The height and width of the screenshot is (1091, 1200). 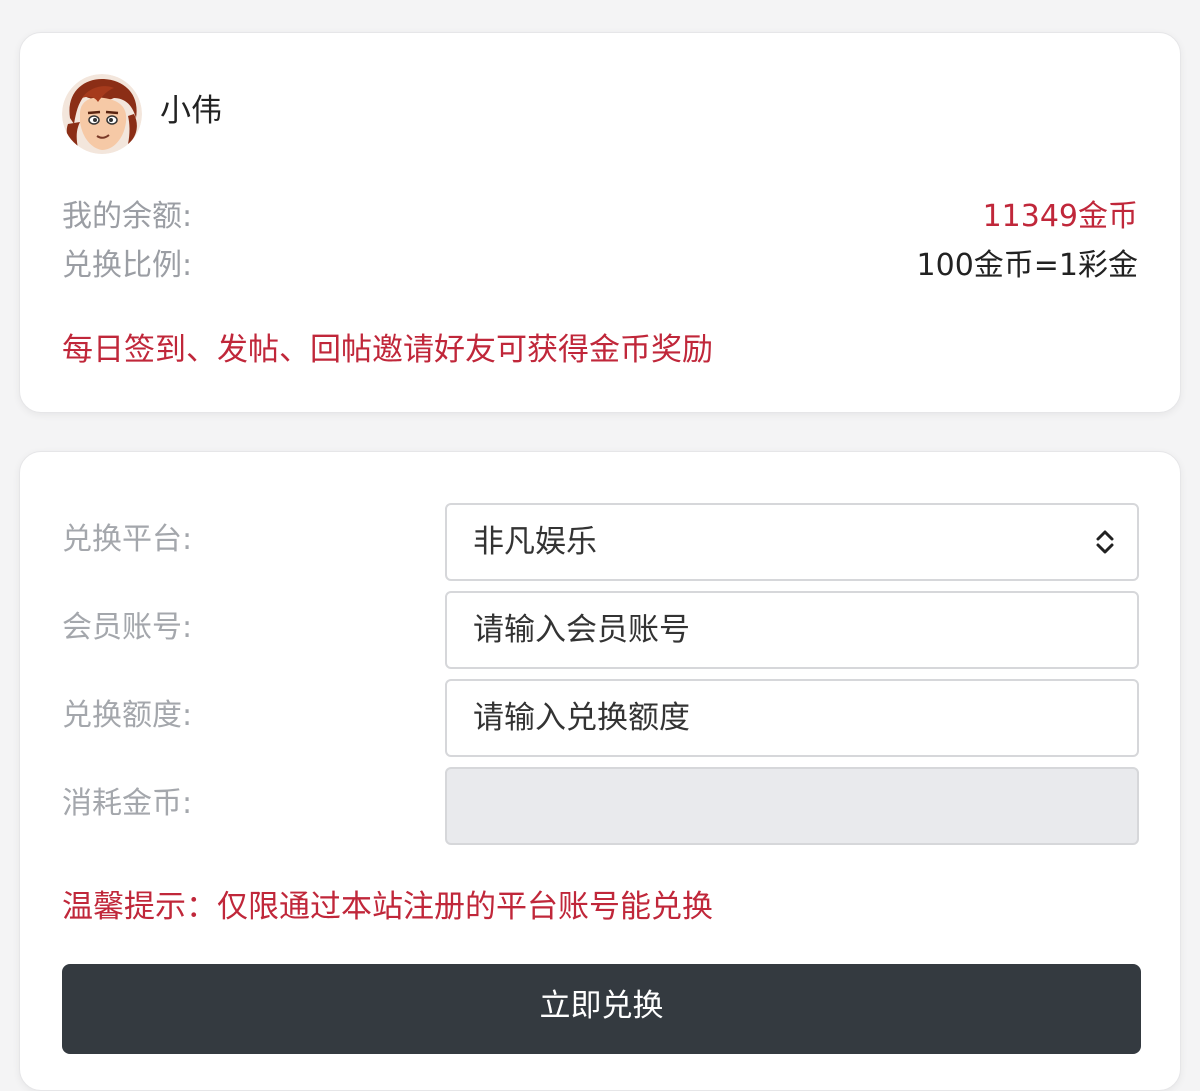 I want to click on platform-select: 非凡娱乐, so click(x=792, y=542).